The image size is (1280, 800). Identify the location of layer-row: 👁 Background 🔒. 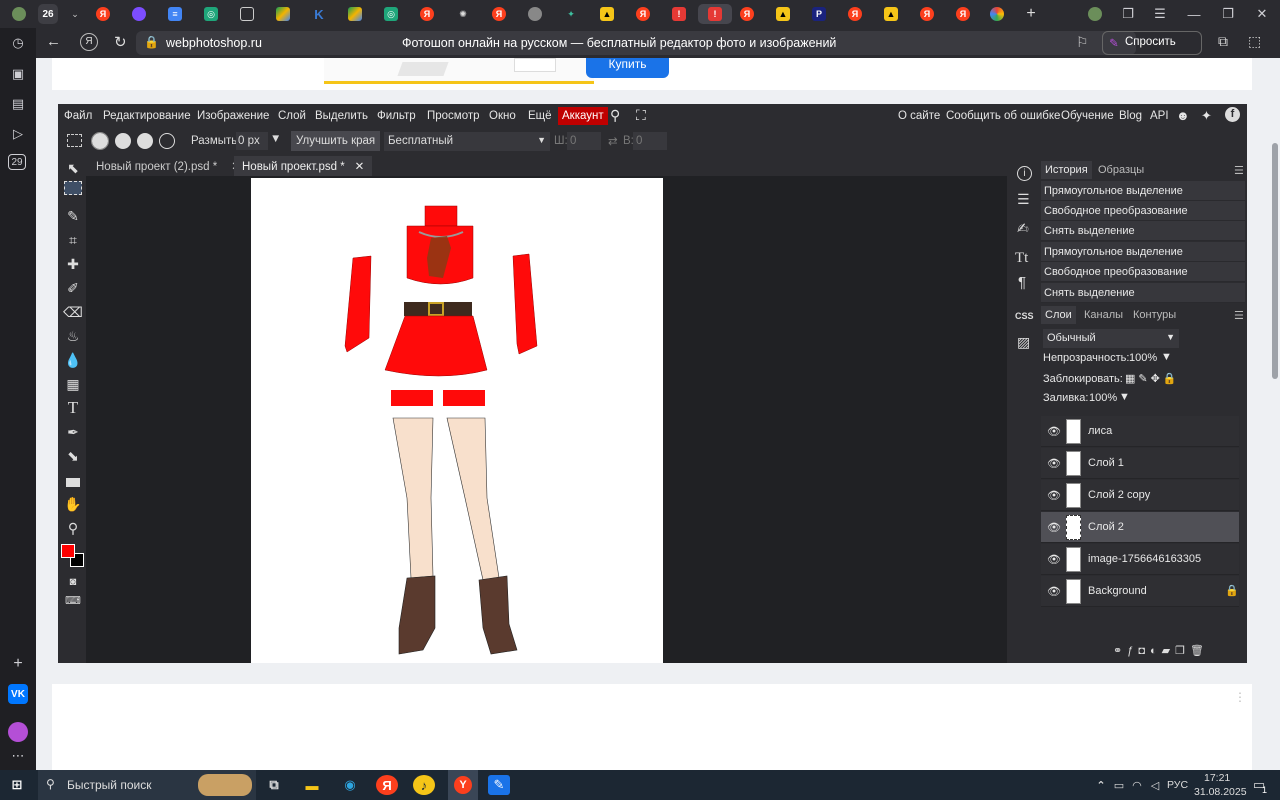
(1140, 591).